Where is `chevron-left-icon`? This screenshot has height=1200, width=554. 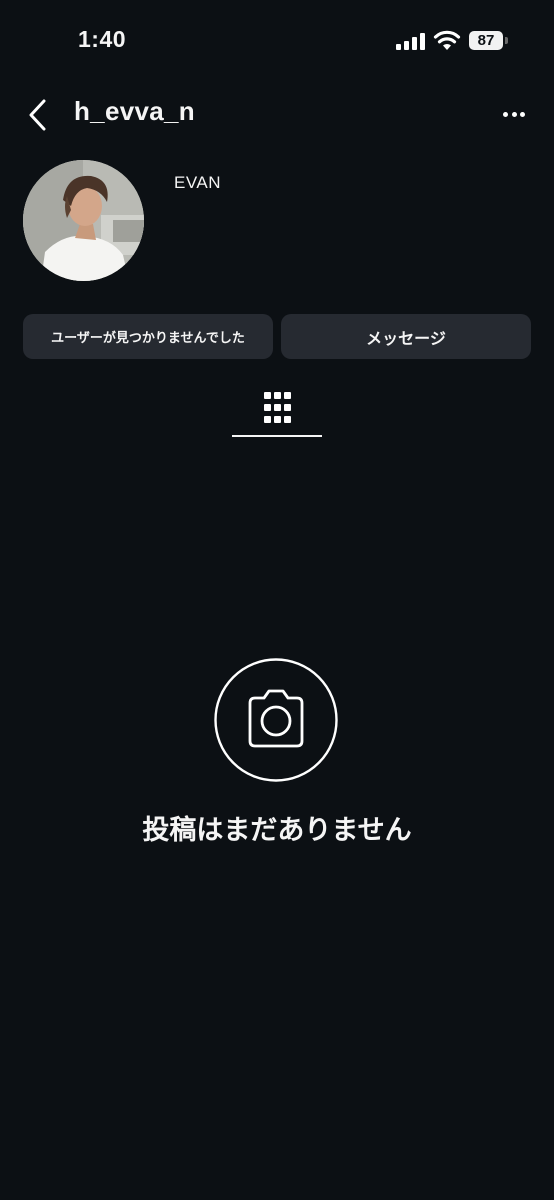
chevron-left-icon is located at coordinates (37, 115).